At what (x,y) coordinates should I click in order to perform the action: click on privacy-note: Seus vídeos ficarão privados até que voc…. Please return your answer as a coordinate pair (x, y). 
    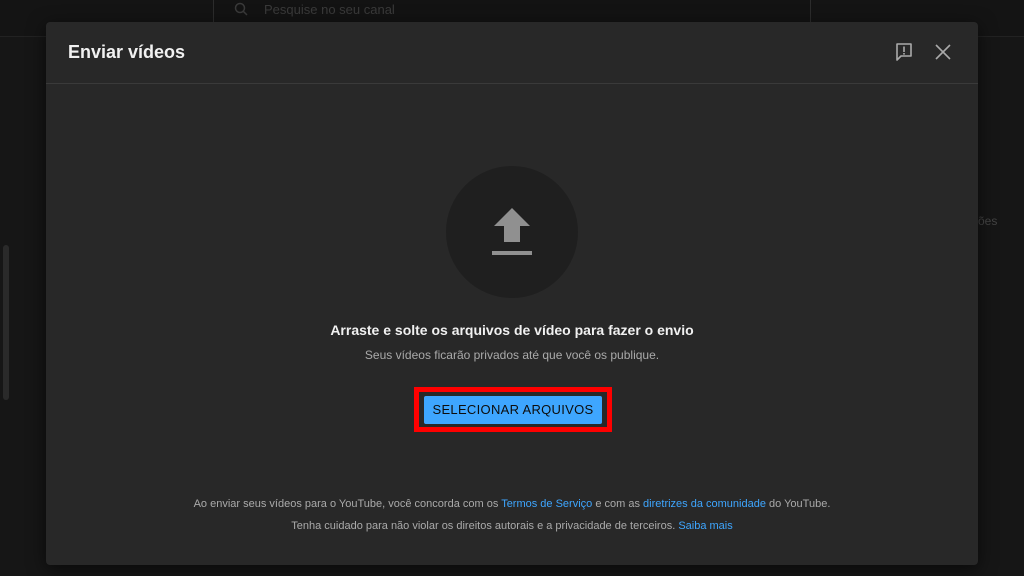
    Looking at the image, I should click on (512, 355).